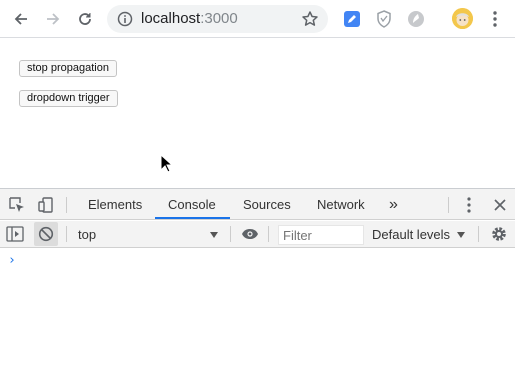 Image resolution: width=515 pixels, height=374 pixels. I want to click on close-icon, so click(500, 205).